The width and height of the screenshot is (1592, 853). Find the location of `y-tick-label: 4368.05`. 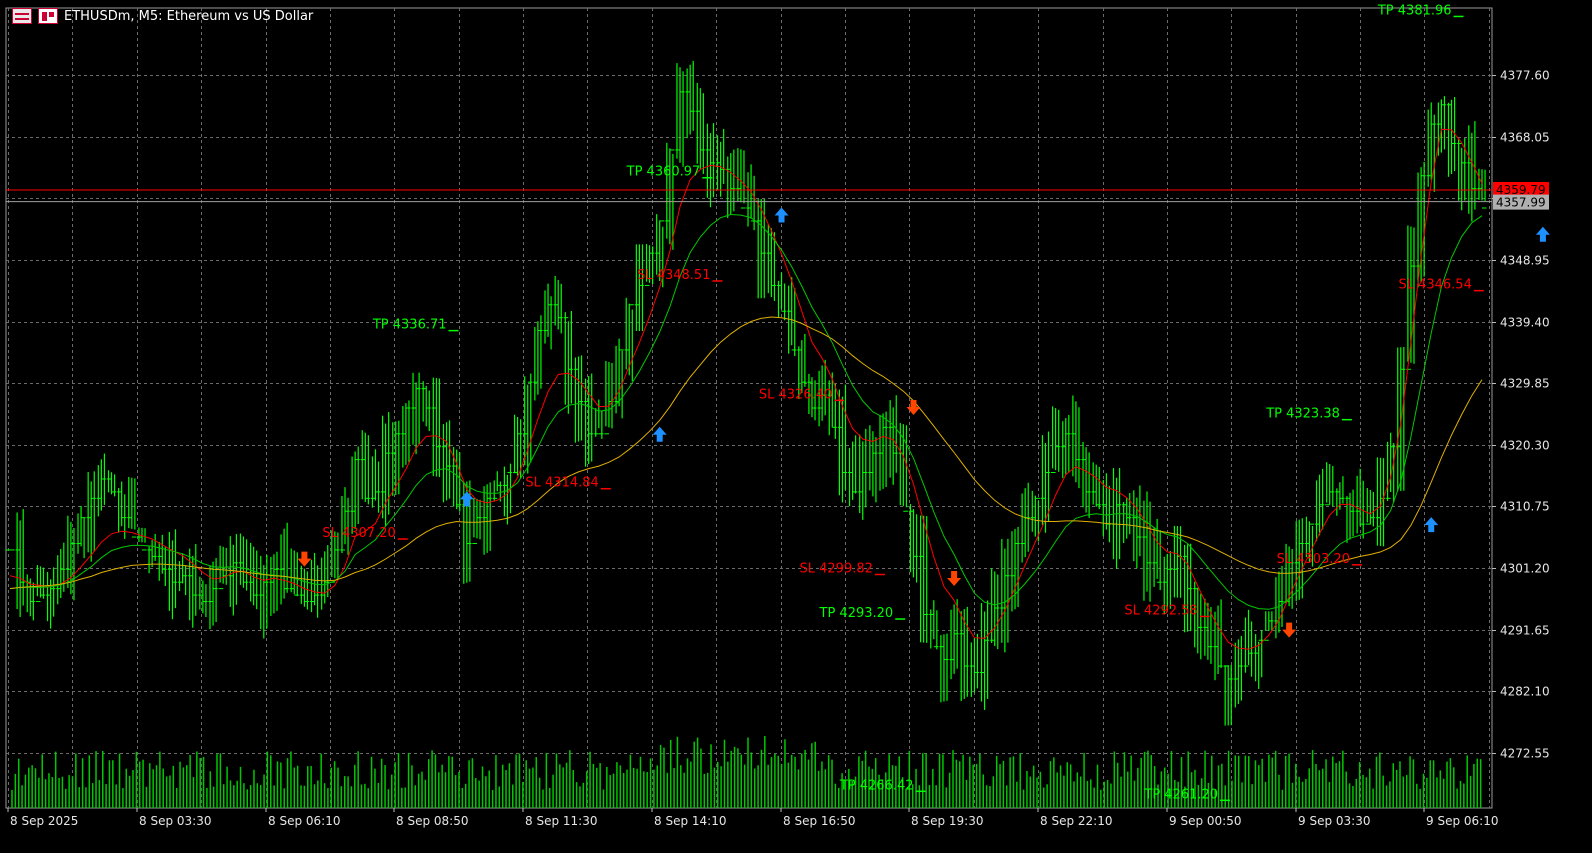

y-tick-label: 4368.05 is located at coordinates (1525, 138).